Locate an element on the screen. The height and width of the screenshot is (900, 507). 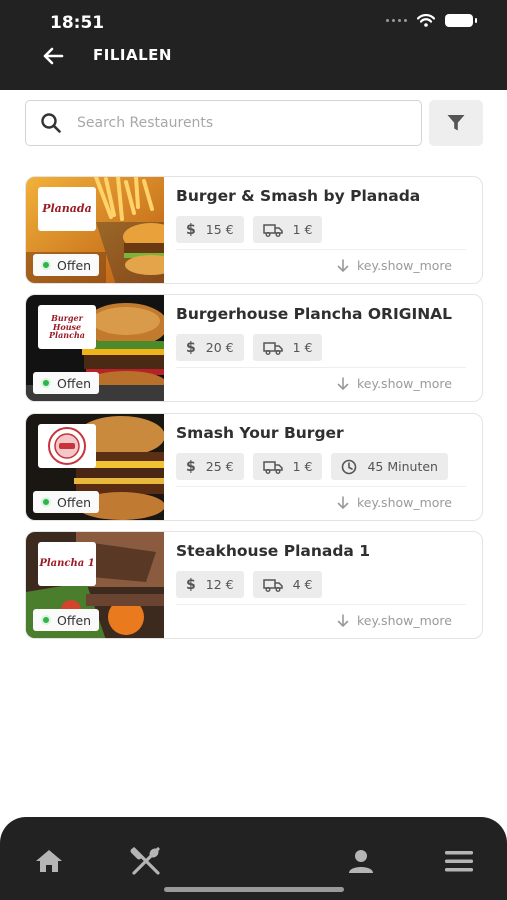
bottom-navigation is located at coordinates (253, 858).